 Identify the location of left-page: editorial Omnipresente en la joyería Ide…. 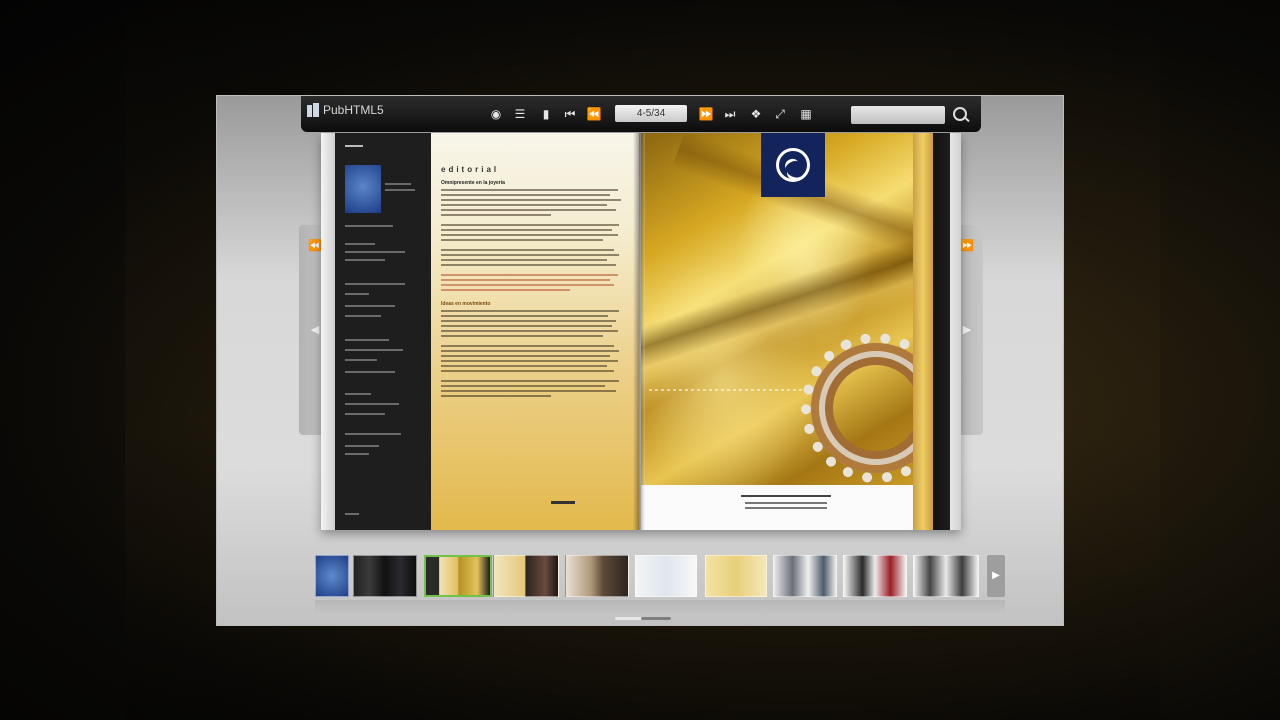
(480, 331).